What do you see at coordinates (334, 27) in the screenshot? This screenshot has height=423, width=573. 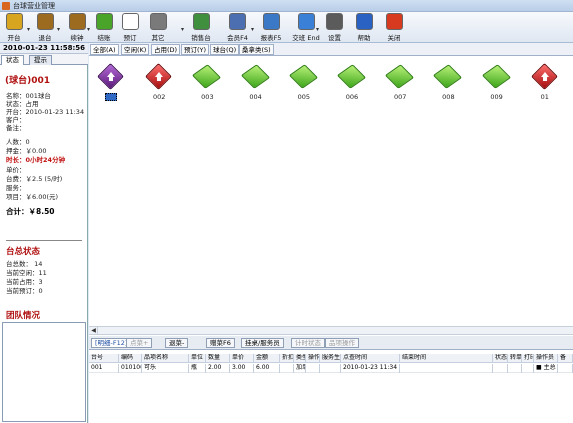 I see `toolbar-button-10: 设置` at bounding box center [334, 27].